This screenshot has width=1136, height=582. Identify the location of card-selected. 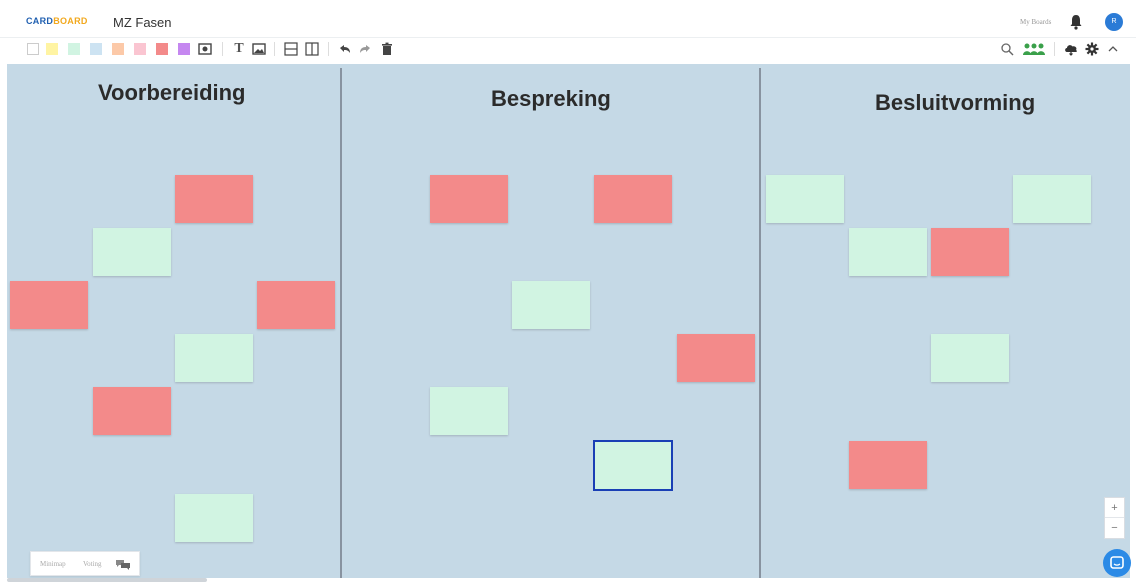
(633, 465).